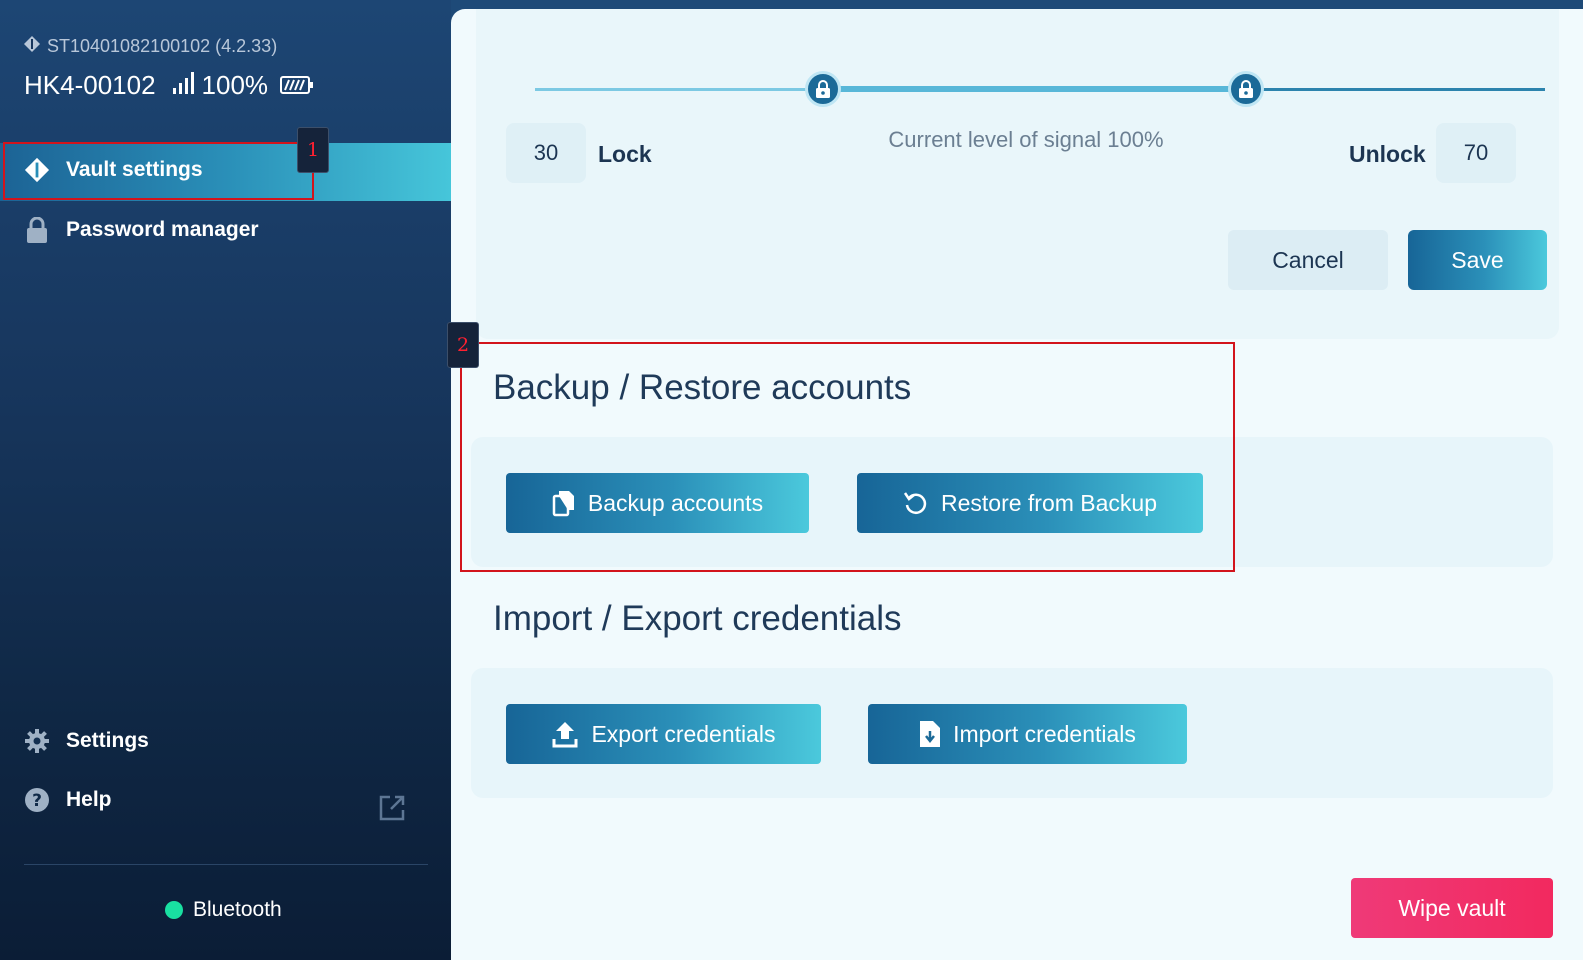 Image resolution: width=1583 pixels, height=960 pixels. I want to click on signal-slider-track-right, so click(1396, 89).